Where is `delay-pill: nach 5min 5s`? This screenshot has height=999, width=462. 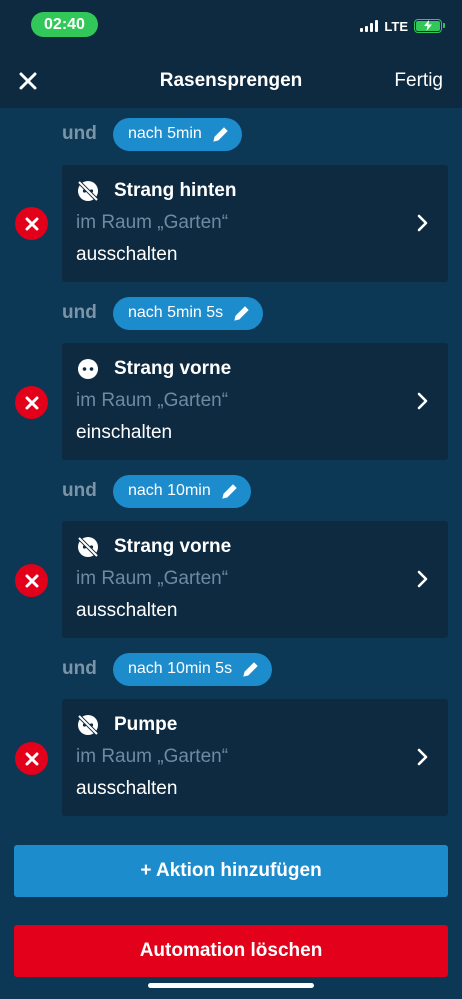 delay-pill: nach 5min 5s is located at coordinates (188, 313).